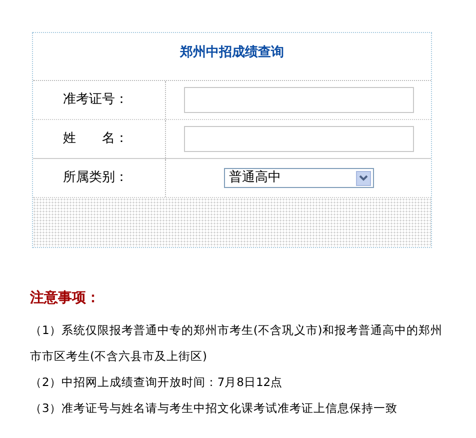 The width and height of the screenshot is (476, 438). What do you see at coordinates (232, 53) in the screenshot?
I see `form-title: 郑州中招成绩查询` at bounding box center [232, 53].